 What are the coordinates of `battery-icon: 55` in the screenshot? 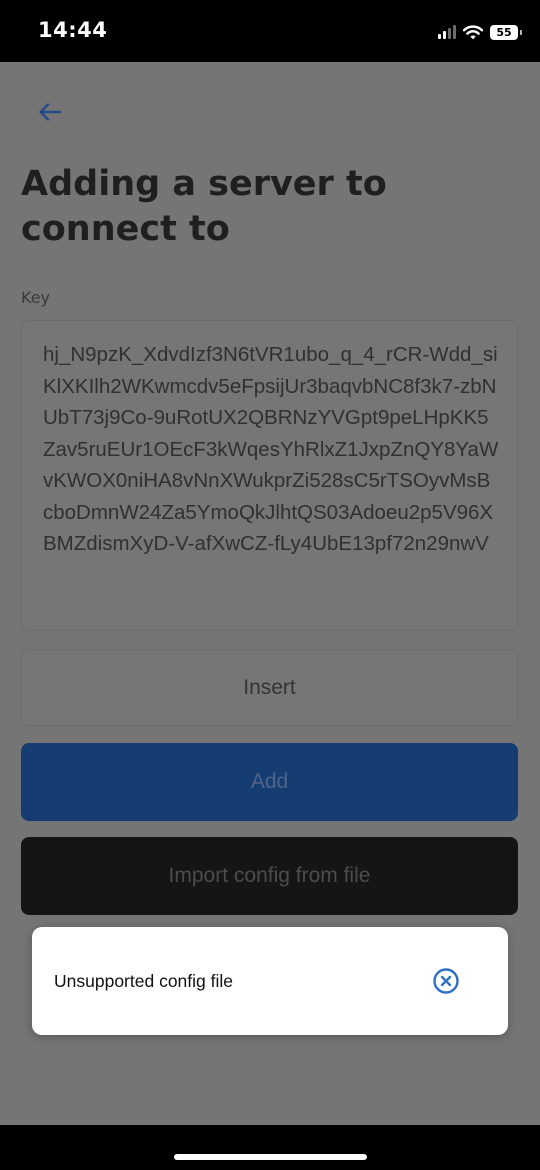 It's located at (506, 32).